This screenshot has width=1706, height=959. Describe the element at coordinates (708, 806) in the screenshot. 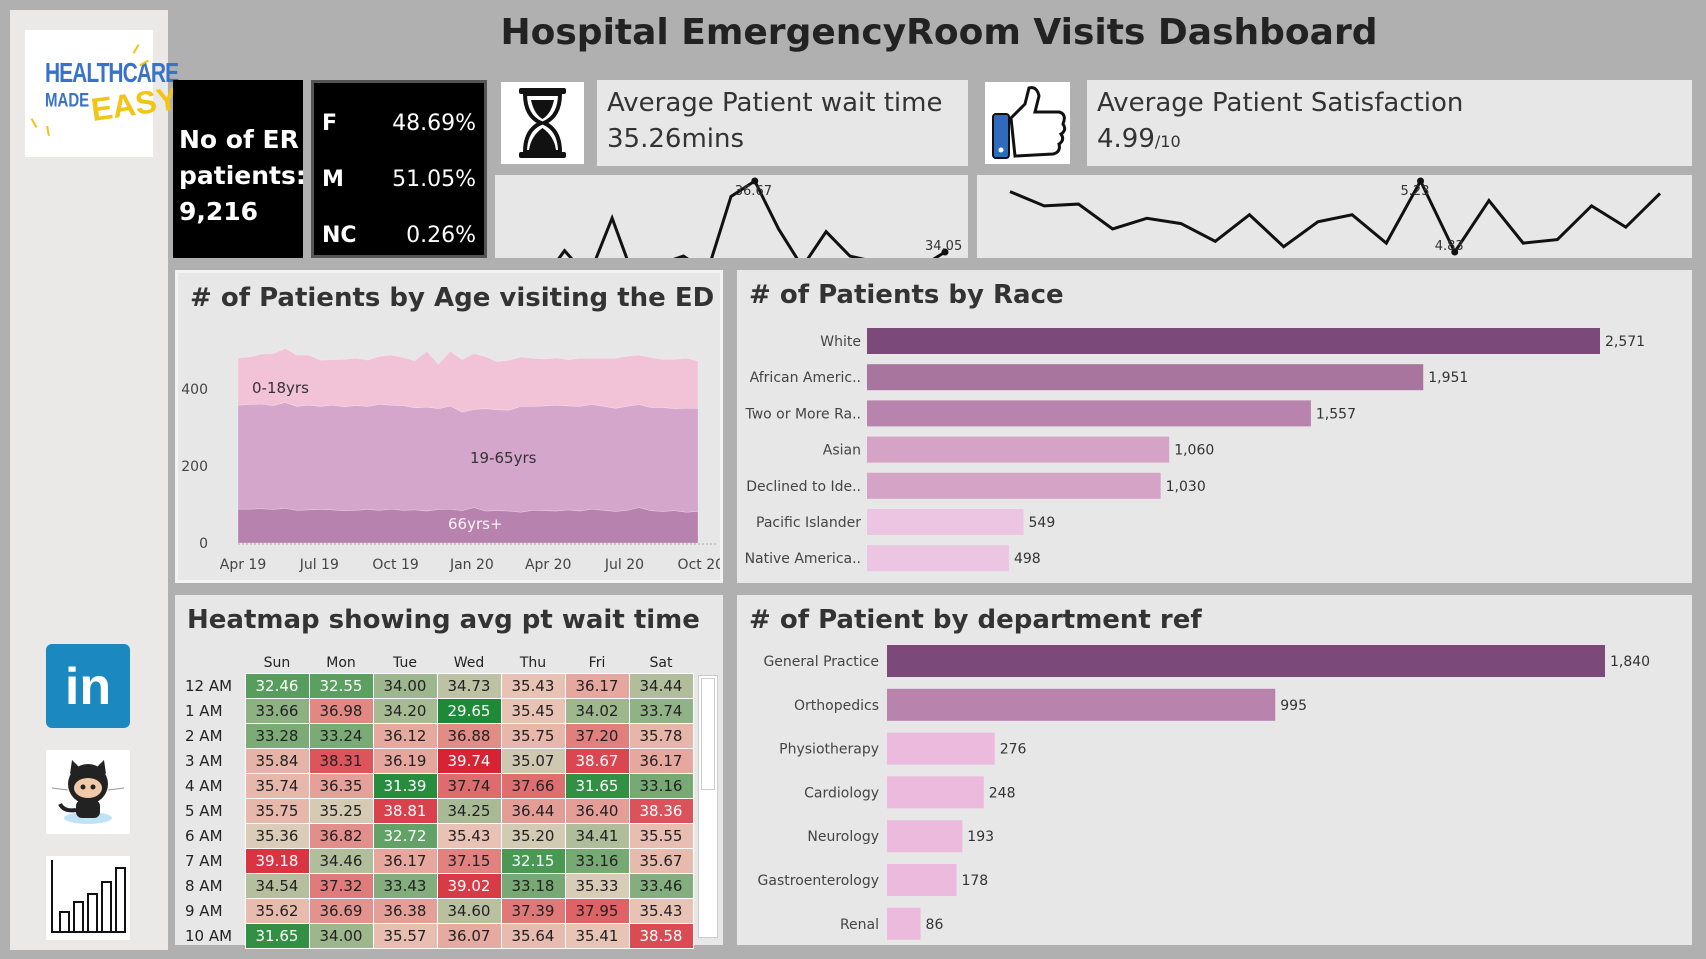

I see `heatmap-scrollbar` at that location.